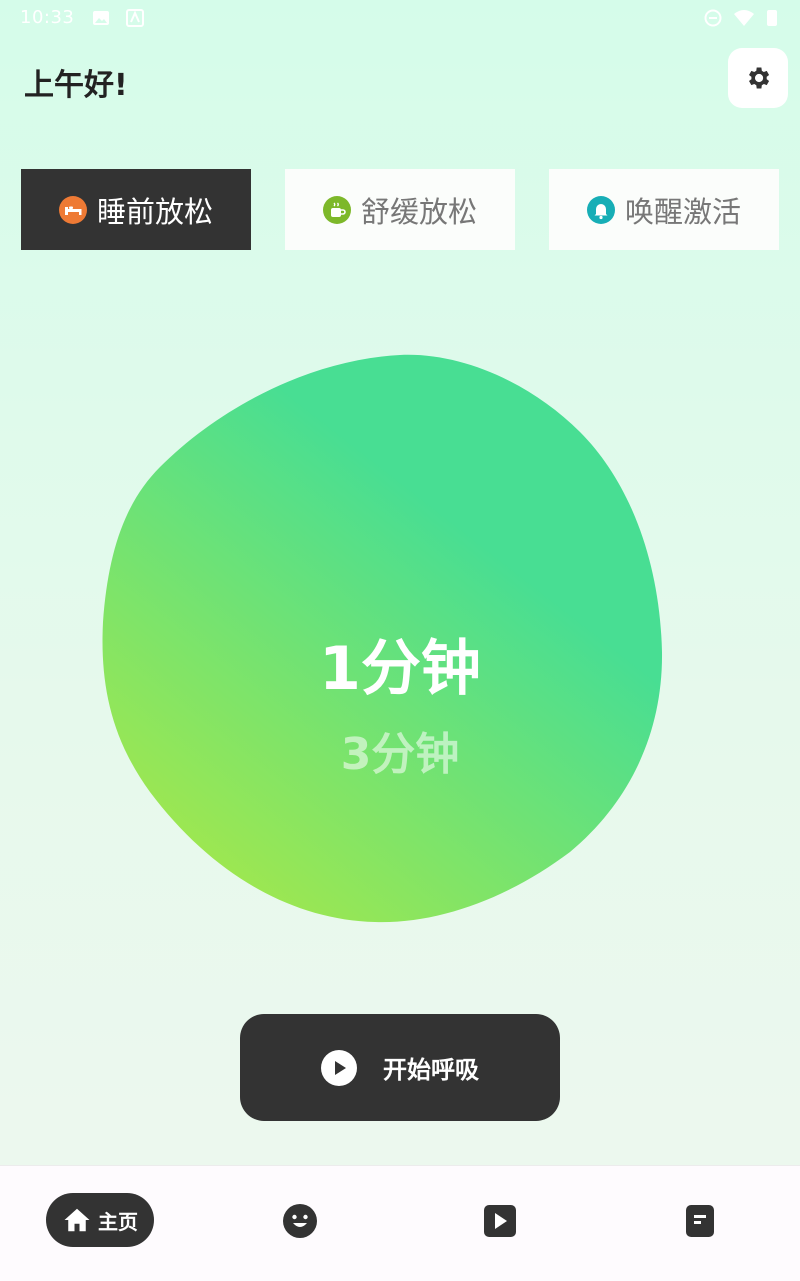  What do you see at coordinates (400, 1223) in the screenshot?
I see `bottom-nav: 主页` at bounding box center [400, 1223].